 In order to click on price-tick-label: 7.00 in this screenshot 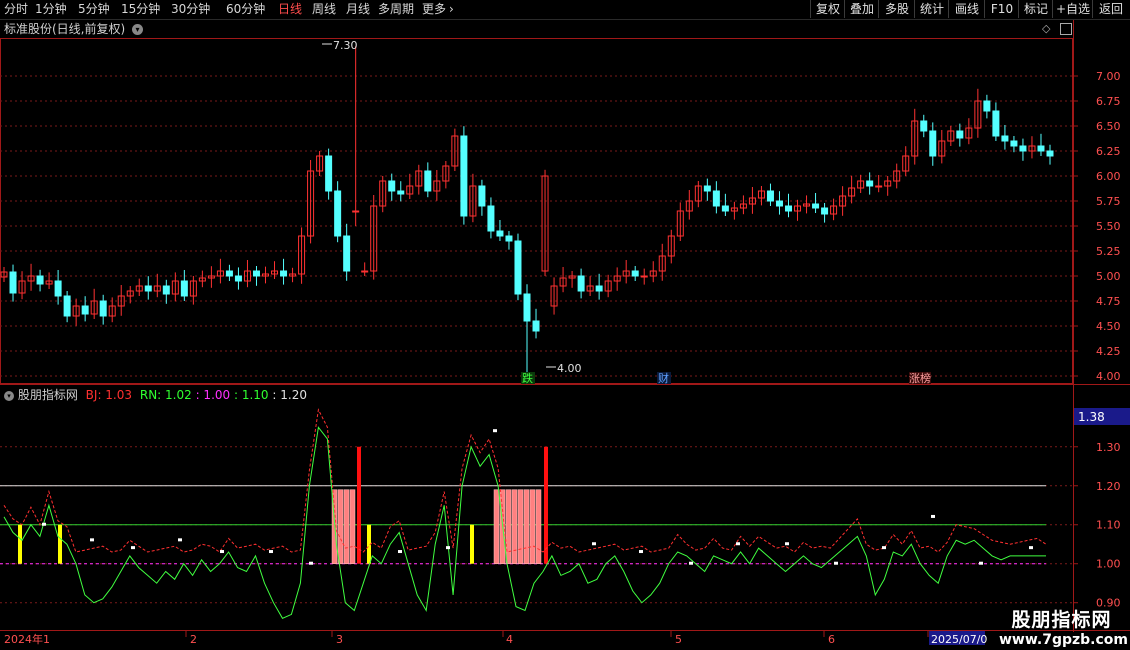, I will do `click(1108, 76)`.